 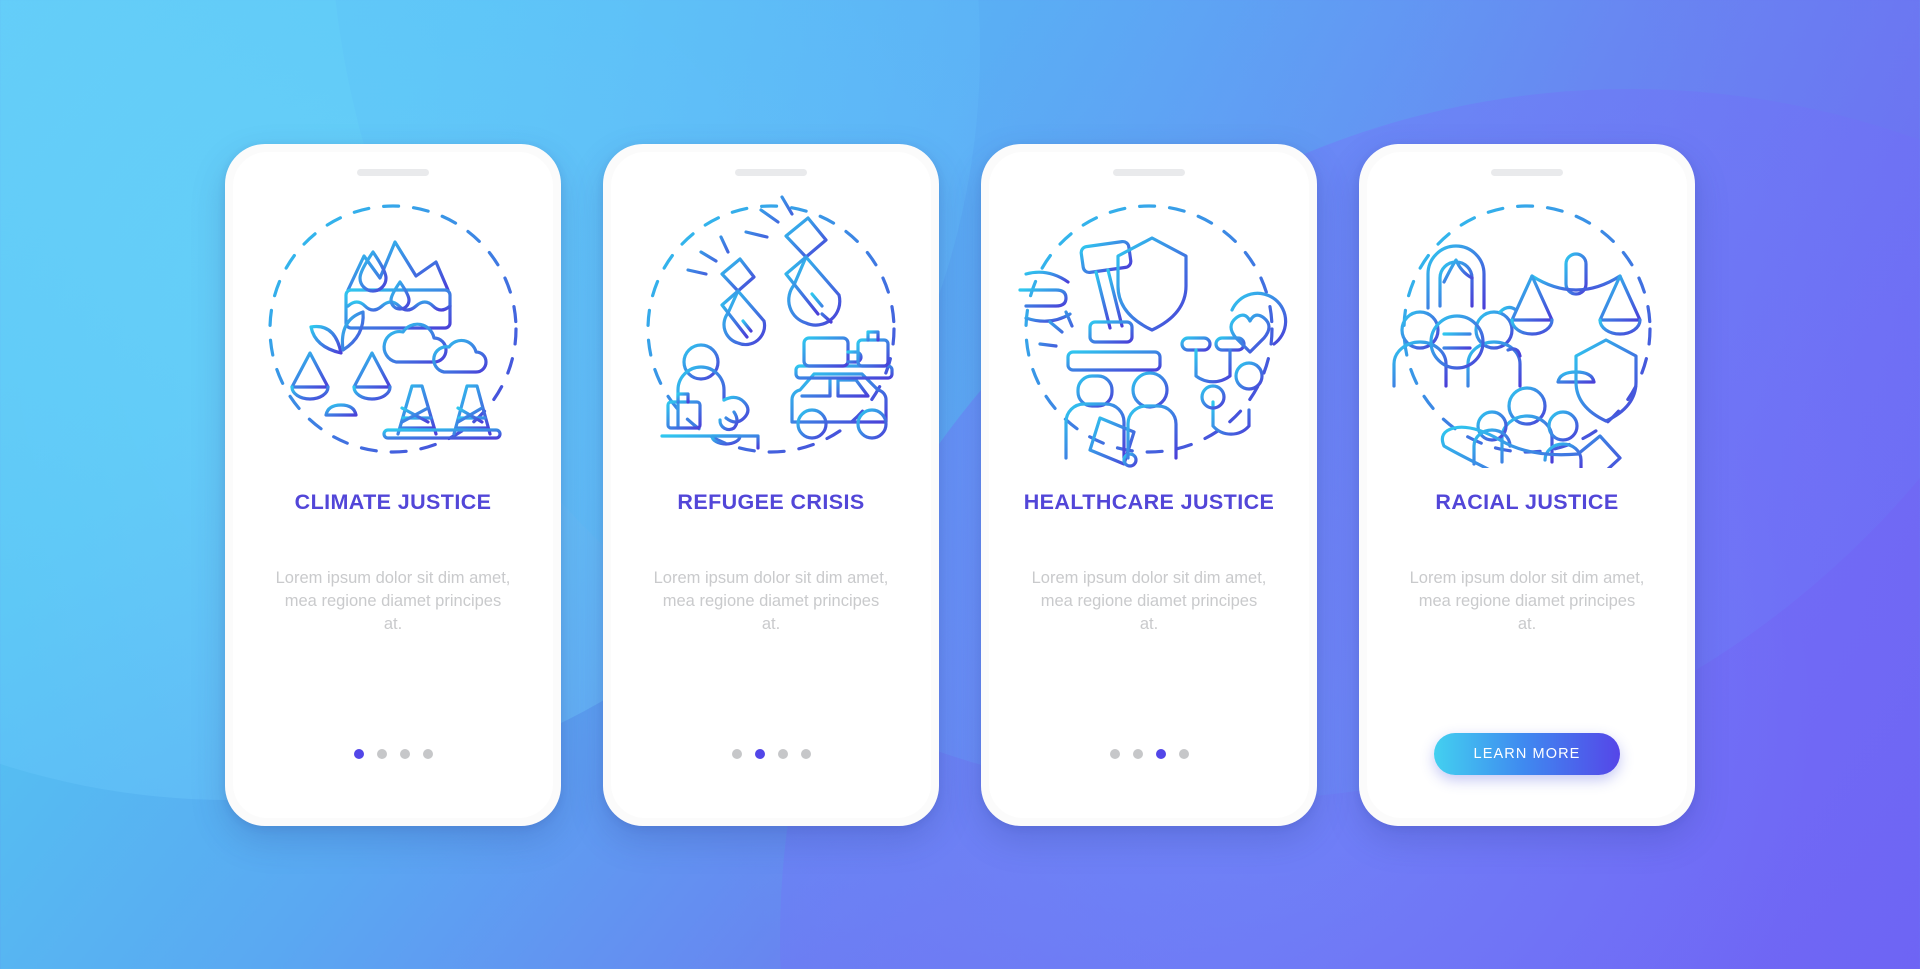 I want to click on refugee-crisis-illustration, so click(x=771, y=329).